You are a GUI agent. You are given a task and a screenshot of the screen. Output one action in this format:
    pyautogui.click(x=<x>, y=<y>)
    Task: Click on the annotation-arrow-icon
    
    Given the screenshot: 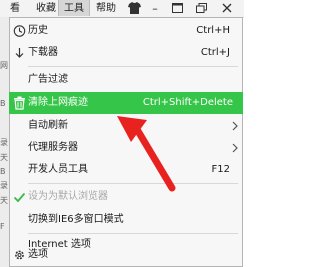 What is the action you would take?
    pyautogui.click(x=146, y=154)
    